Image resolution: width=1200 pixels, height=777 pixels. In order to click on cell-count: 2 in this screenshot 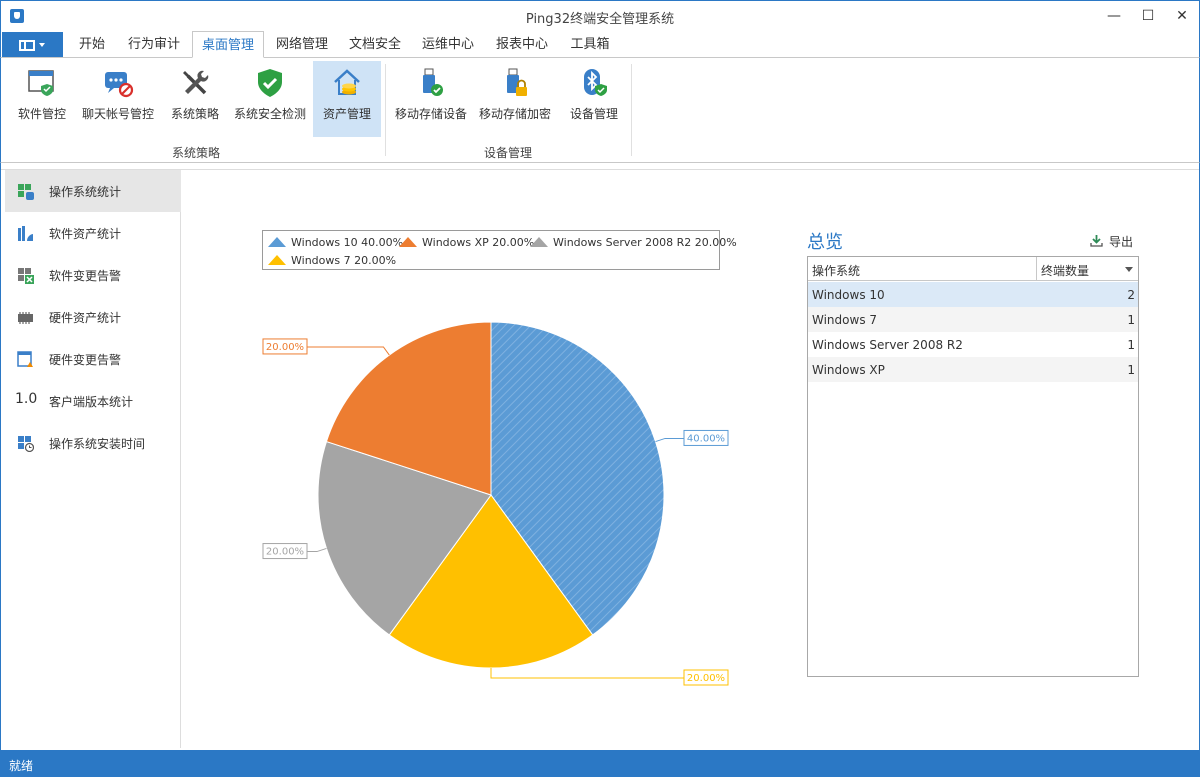, I will do `click(1131, 295)`.